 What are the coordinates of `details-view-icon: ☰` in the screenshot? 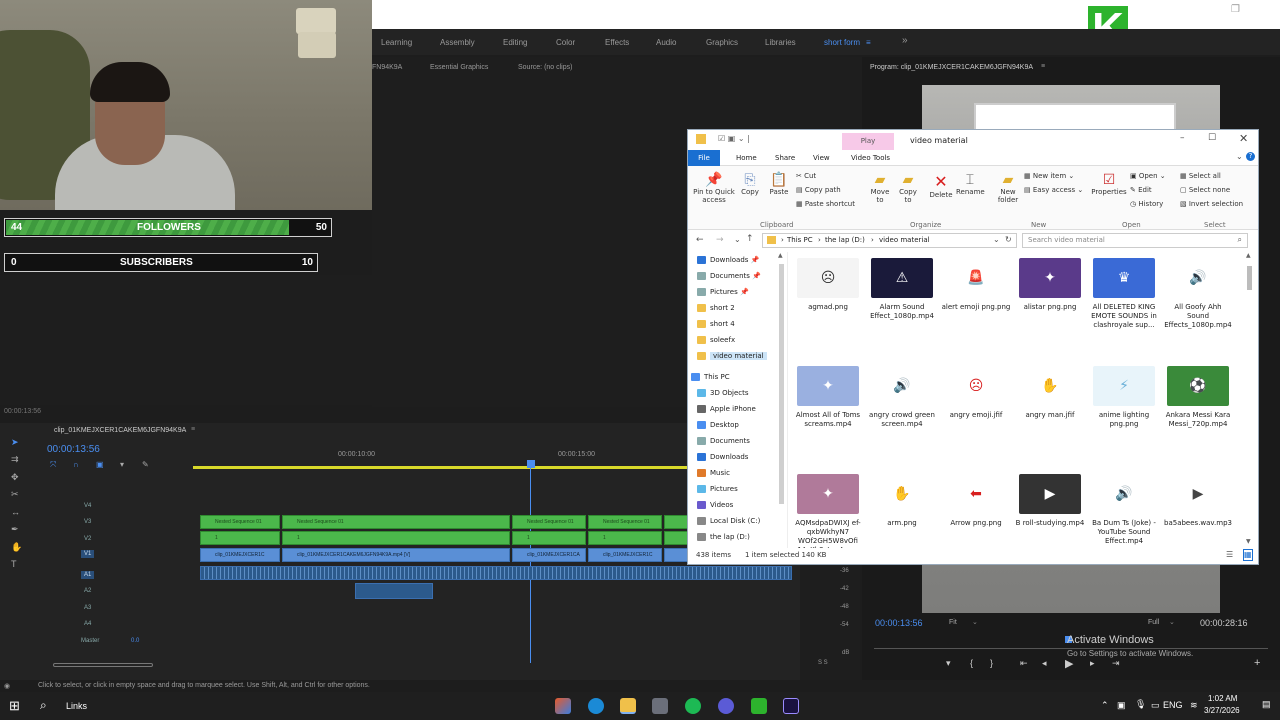 It's located at (1229, 554).